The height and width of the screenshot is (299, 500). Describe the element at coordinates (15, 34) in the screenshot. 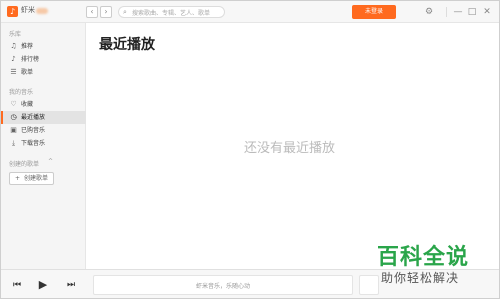

I see `section-title-library: 乐库` at that location.